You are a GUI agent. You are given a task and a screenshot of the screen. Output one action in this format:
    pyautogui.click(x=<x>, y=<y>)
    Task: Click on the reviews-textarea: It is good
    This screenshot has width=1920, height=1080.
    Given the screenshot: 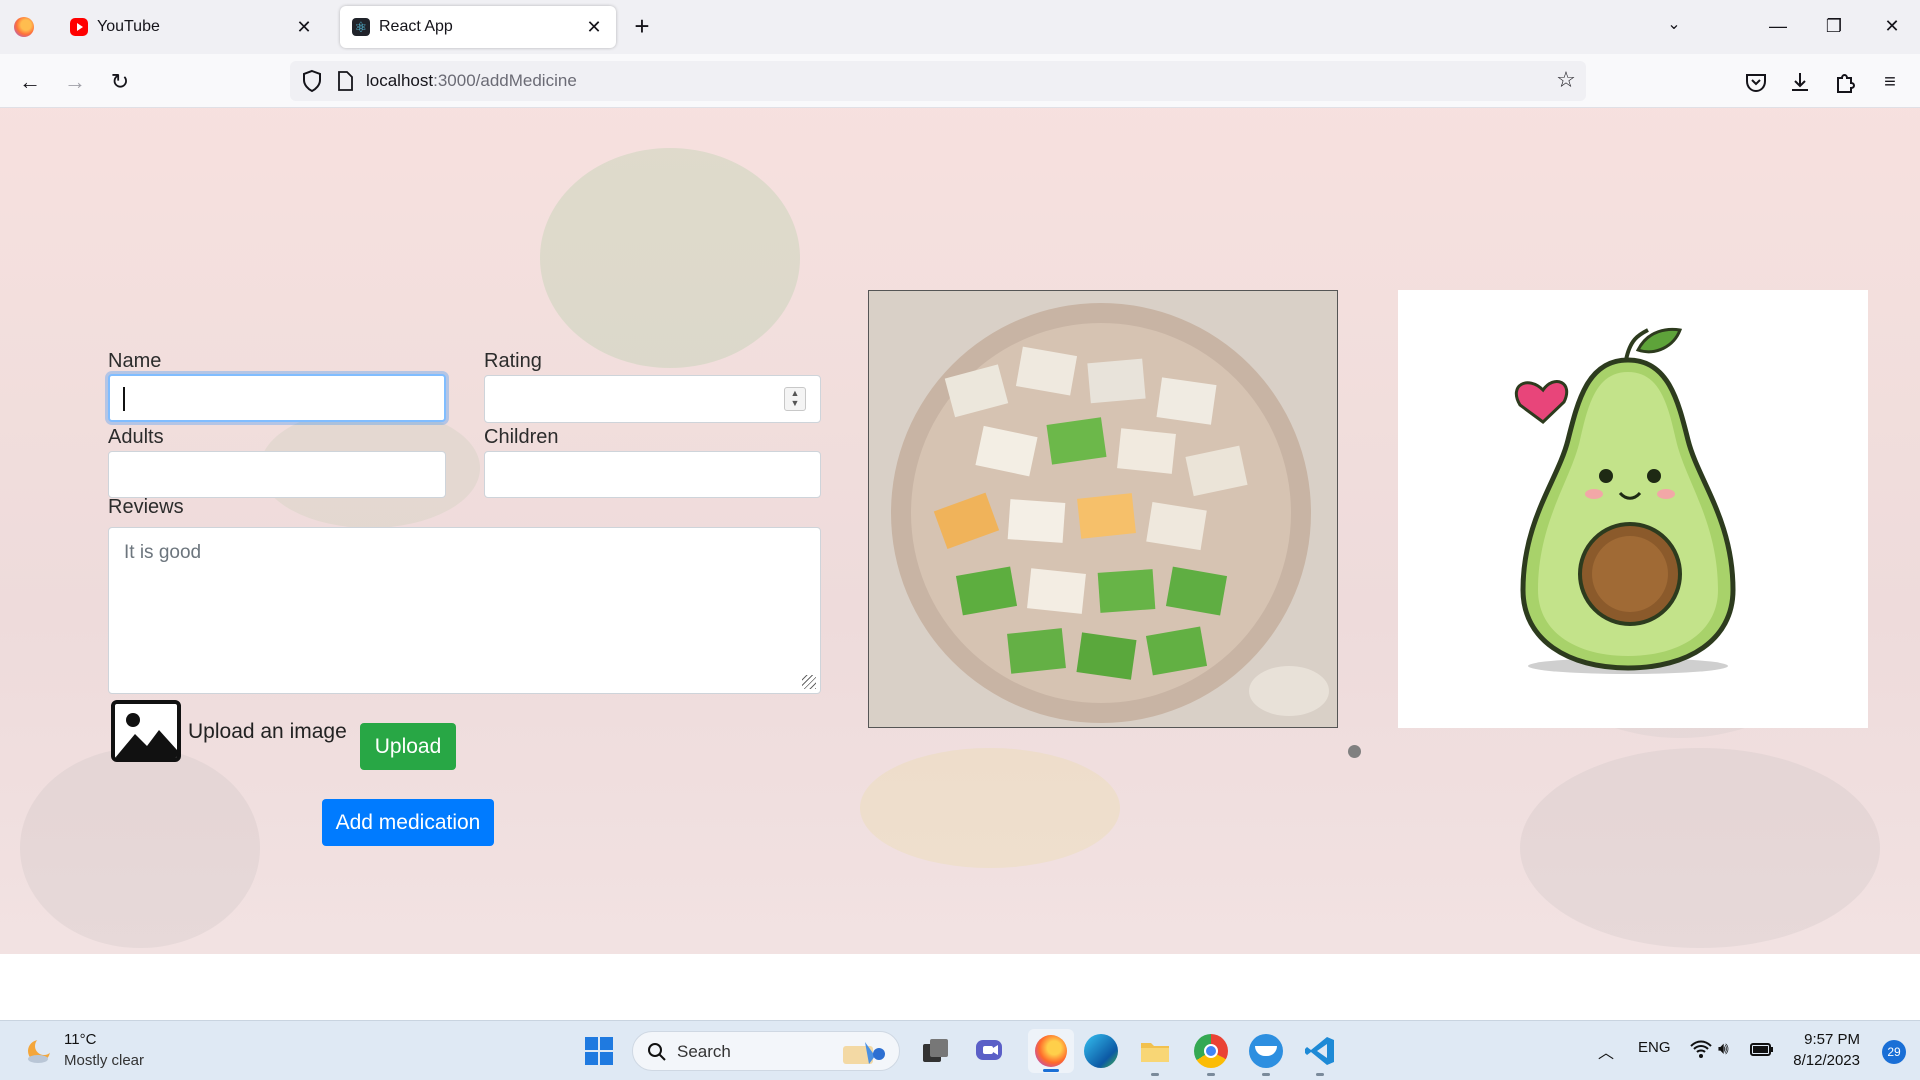 What is the action you would take?
    pyautogui.click(x=464, y=610)
    